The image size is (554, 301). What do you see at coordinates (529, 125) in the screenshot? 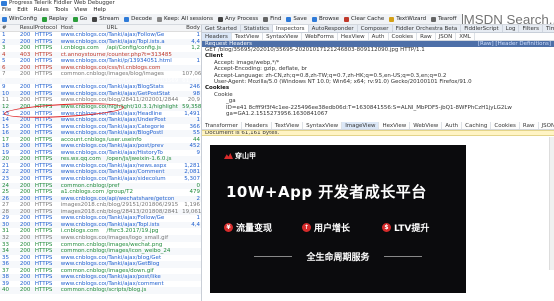
I see `response-tabs-raw: Raw` at bounding box center [529, 125].